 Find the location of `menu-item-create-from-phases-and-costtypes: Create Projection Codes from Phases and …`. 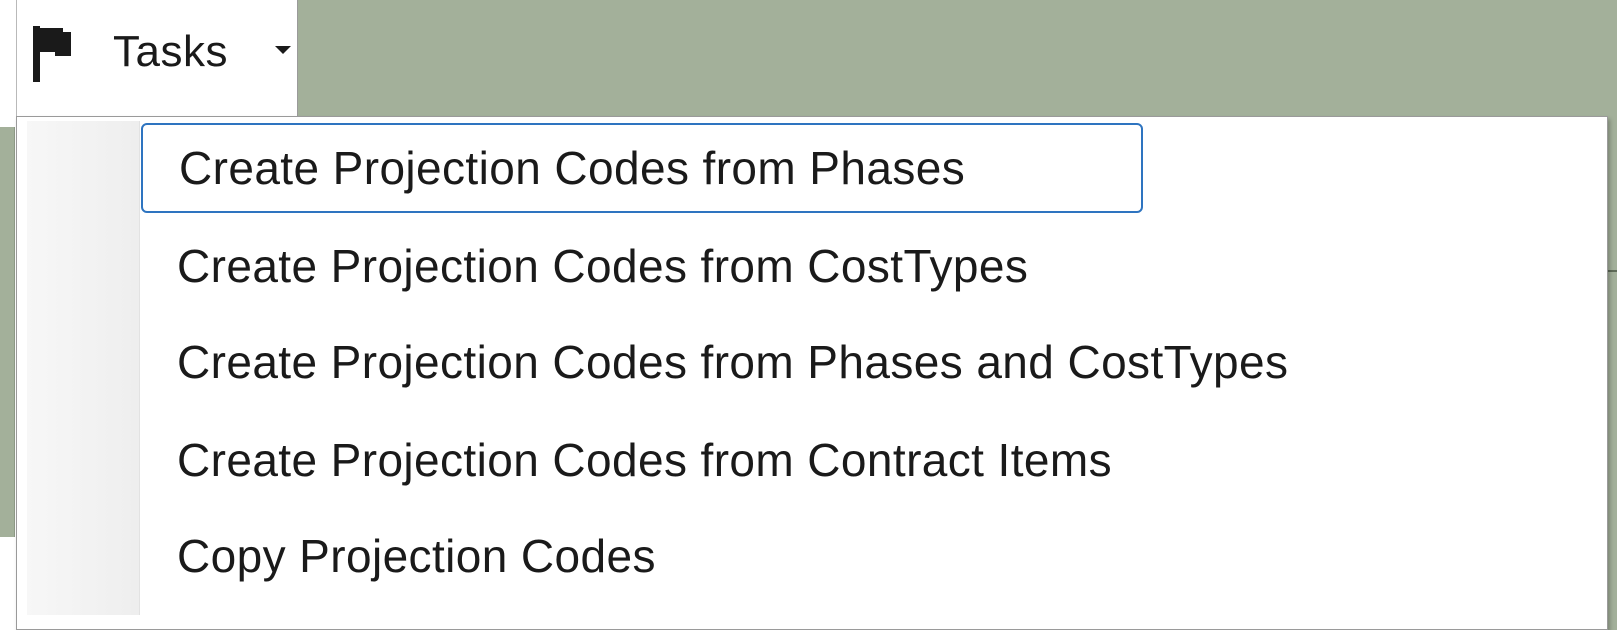

menu-item-create-from-phases-and-costtypes: Create Projection Codes from Phases and … is located at coordinates (871, 362).